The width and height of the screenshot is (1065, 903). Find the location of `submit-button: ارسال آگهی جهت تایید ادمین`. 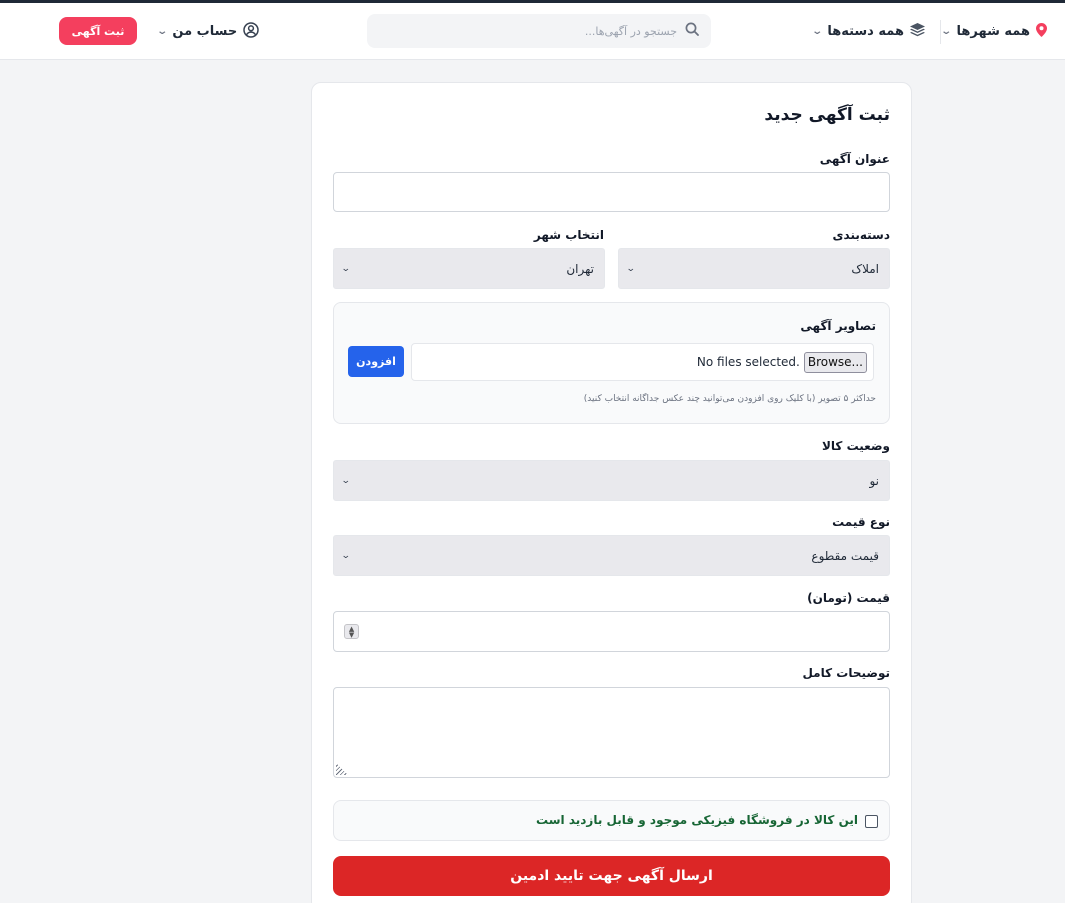

submit-button: ارسال آگهی جهت تایید ادمین is located at coordinates (611, 876).